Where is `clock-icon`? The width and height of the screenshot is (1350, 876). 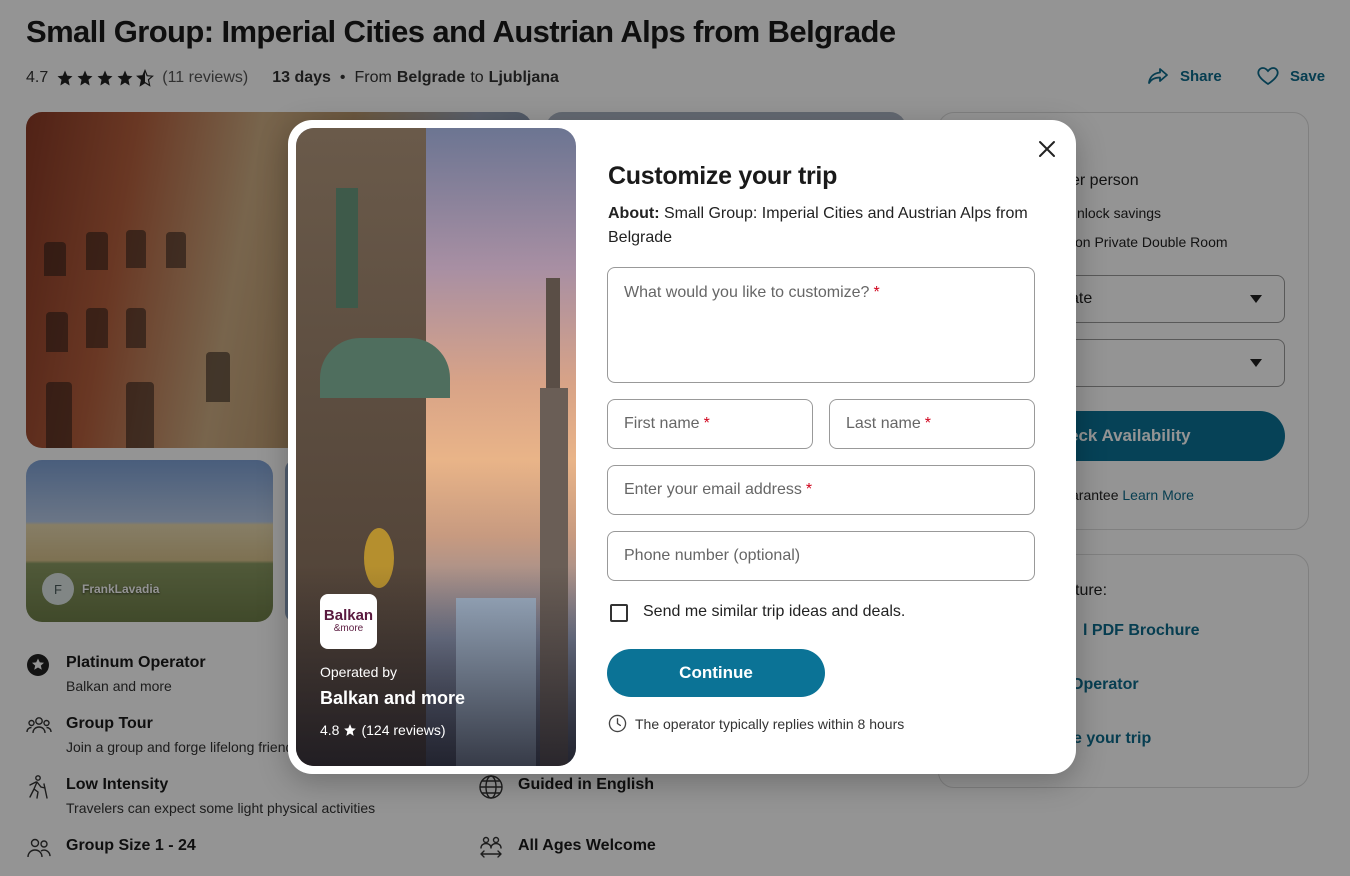
clock-icon is located at coordinates (617, 723).